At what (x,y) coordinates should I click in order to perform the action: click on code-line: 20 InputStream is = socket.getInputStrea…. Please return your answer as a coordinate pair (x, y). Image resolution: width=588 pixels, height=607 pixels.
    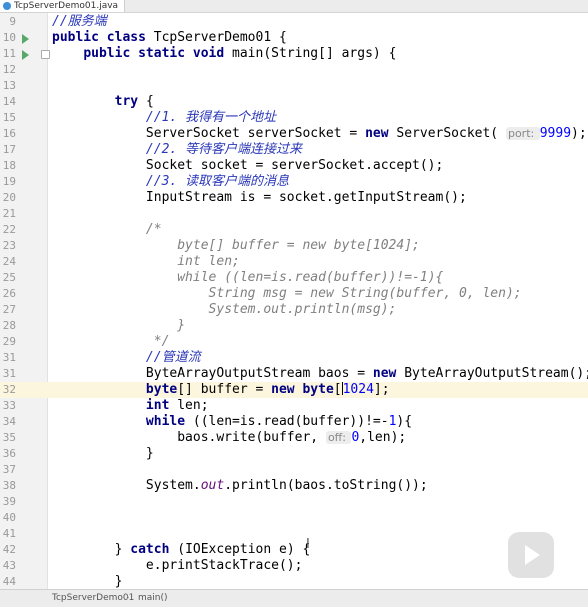
    Looking at the image, I should click on (294, 198).